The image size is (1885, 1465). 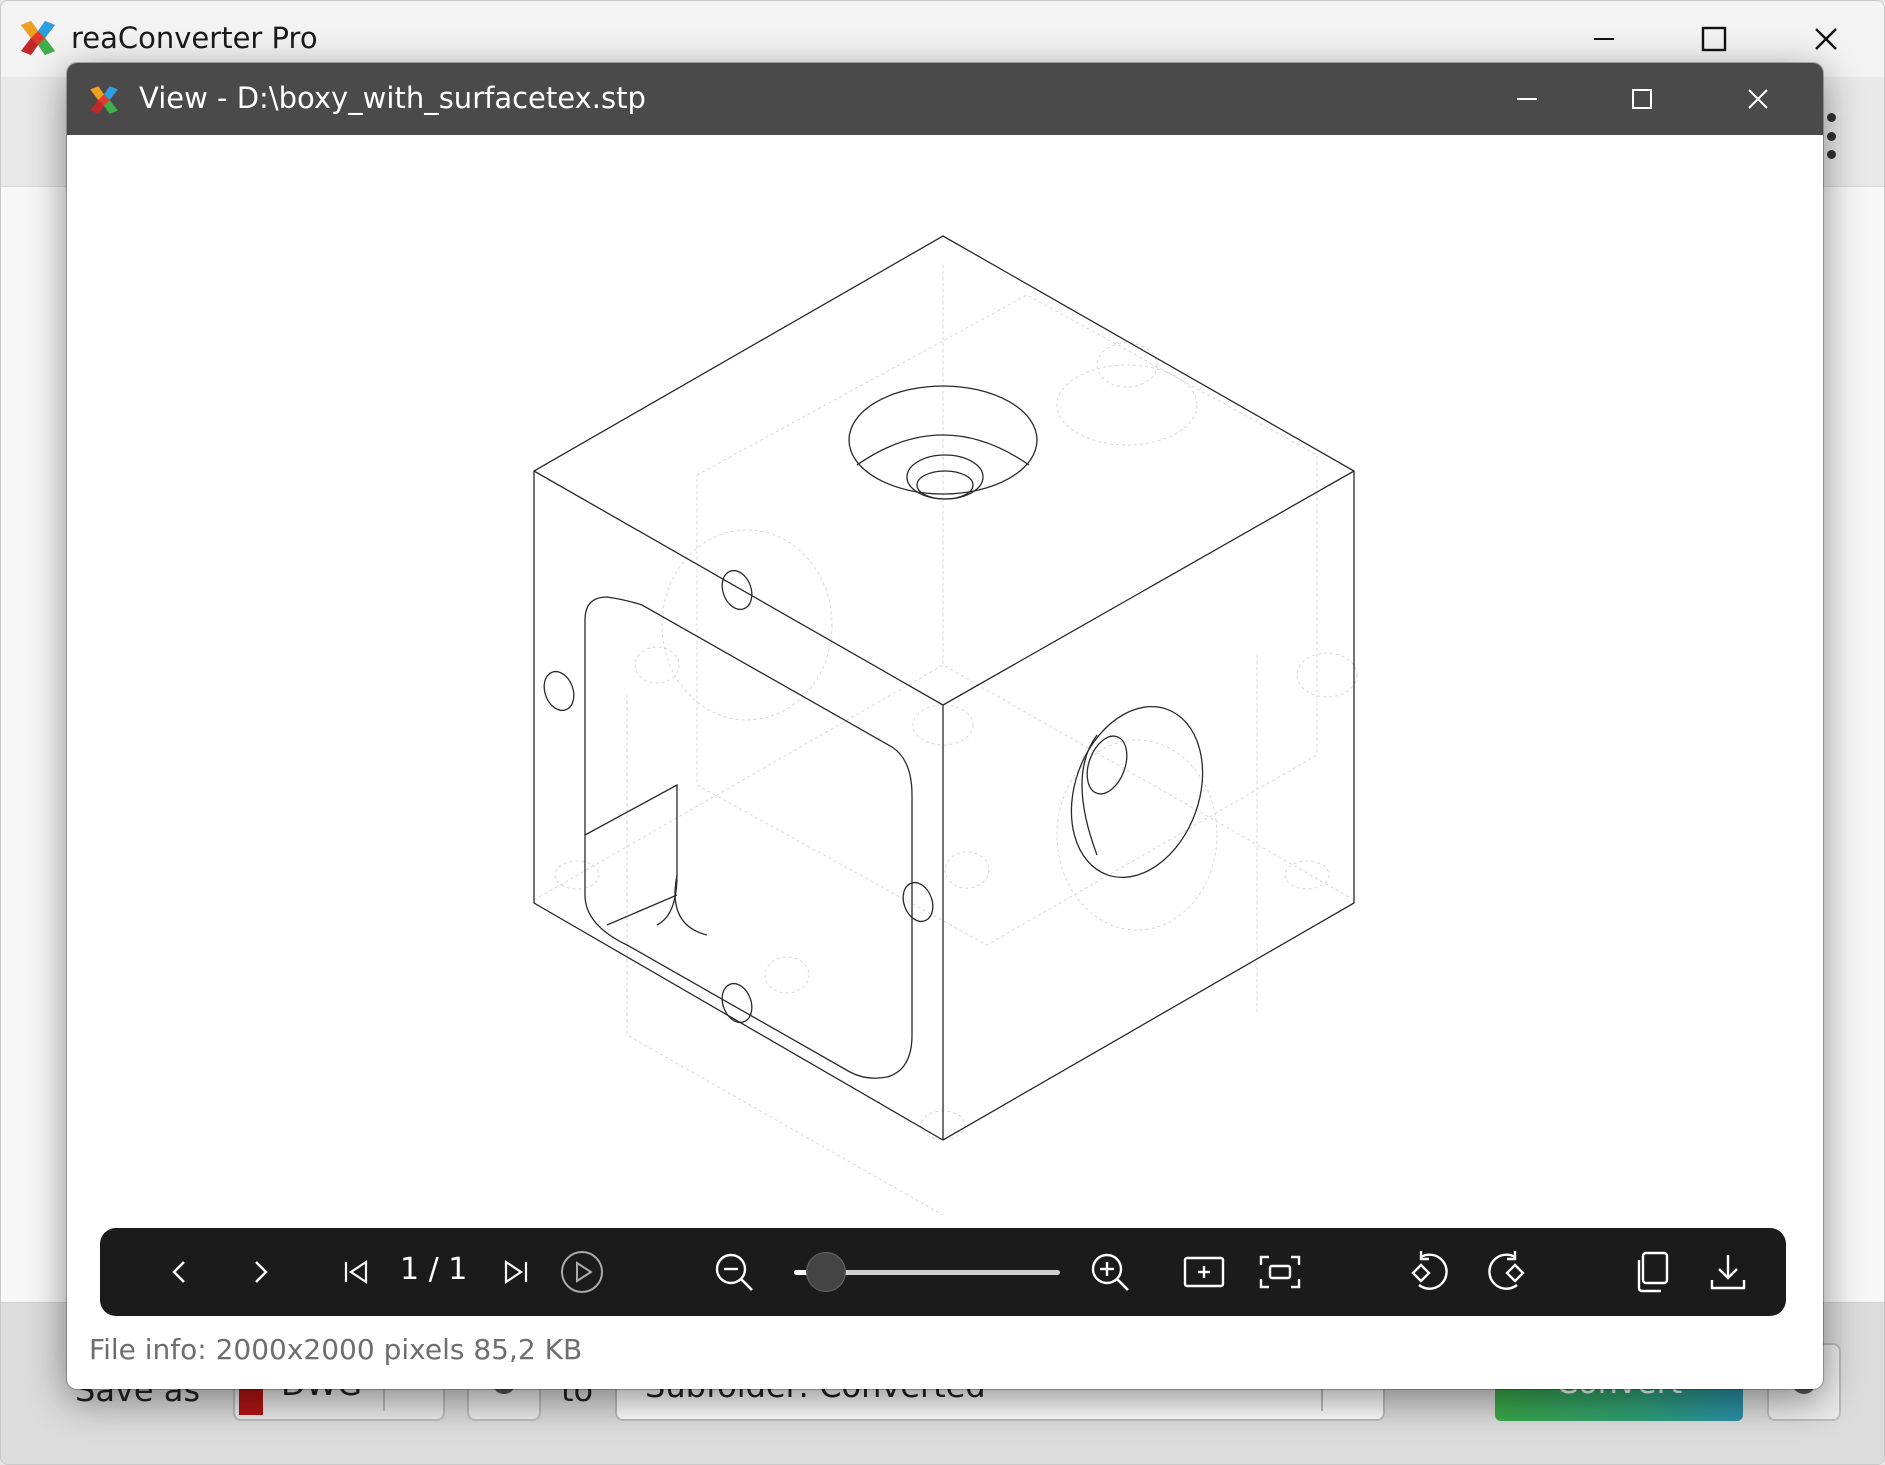 I want to click on zoom-out-icon, so click(x=734, y=1272).